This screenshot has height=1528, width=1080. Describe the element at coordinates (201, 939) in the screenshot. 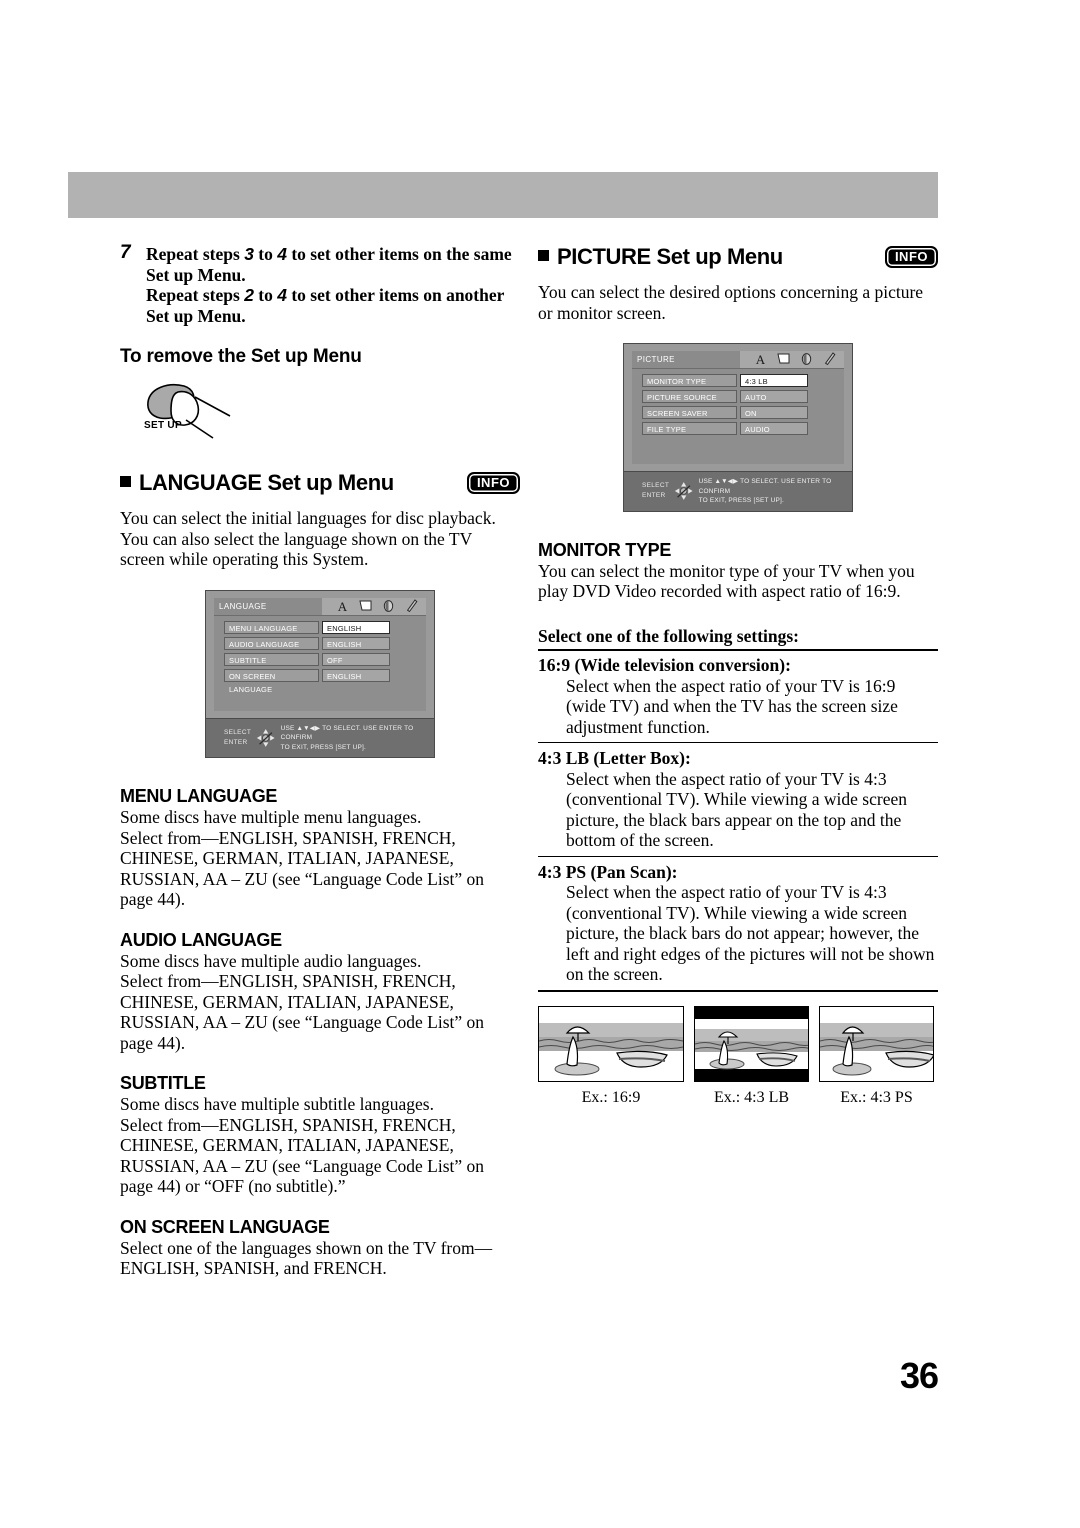

I see `audio-language-heading: AUDIO LANGUAGE` at that location.